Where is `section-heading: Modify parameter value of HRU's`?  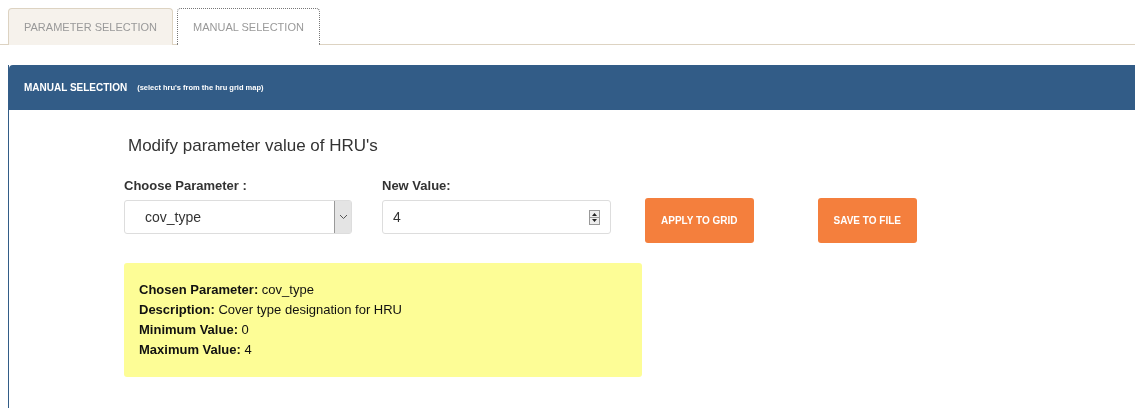 section-heading: Modify parameter value of HRU's is located at coordinates (253, 146).